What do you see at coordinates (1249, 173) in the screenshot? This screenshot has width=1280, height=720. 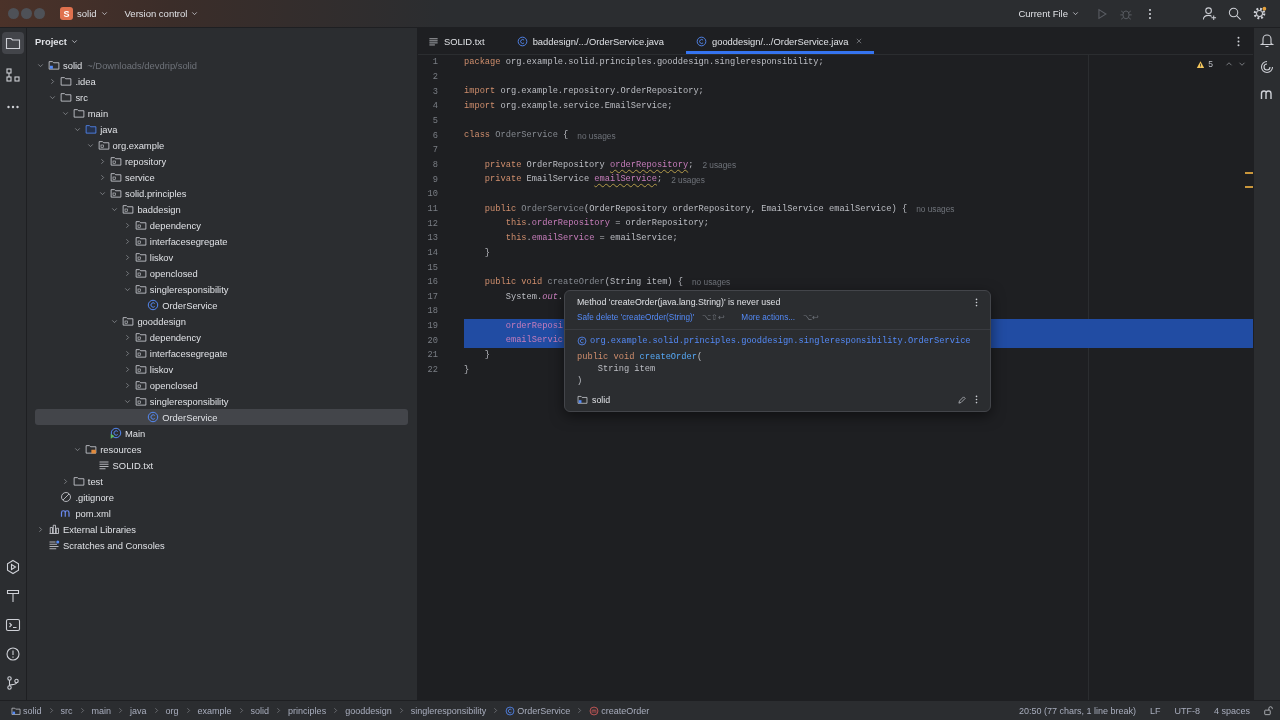 I see `error-stripe-mark` at bounding box center [1249, 173].